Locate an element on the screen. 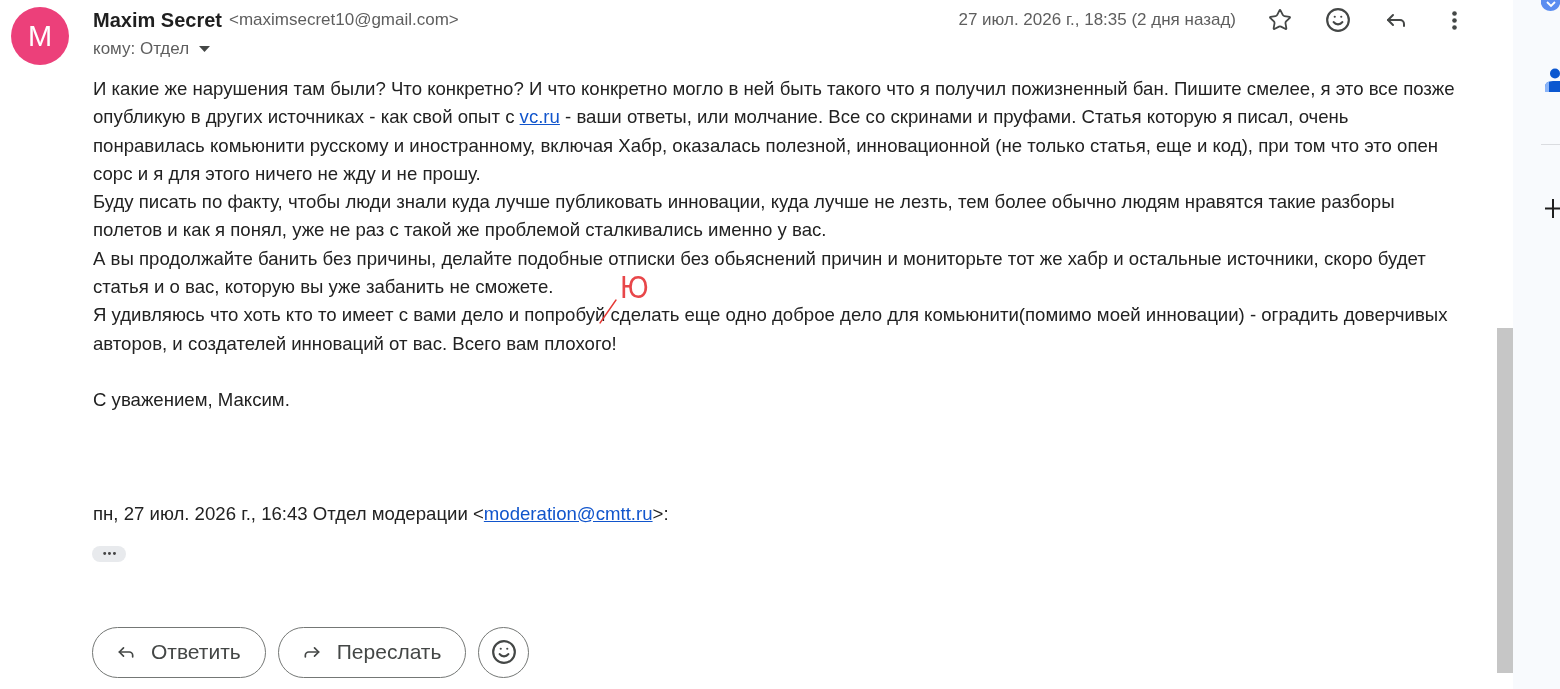 The height and width of the screenshot is (689, 1560). scrollbar-thumb is located at coordinates (1505, 500).